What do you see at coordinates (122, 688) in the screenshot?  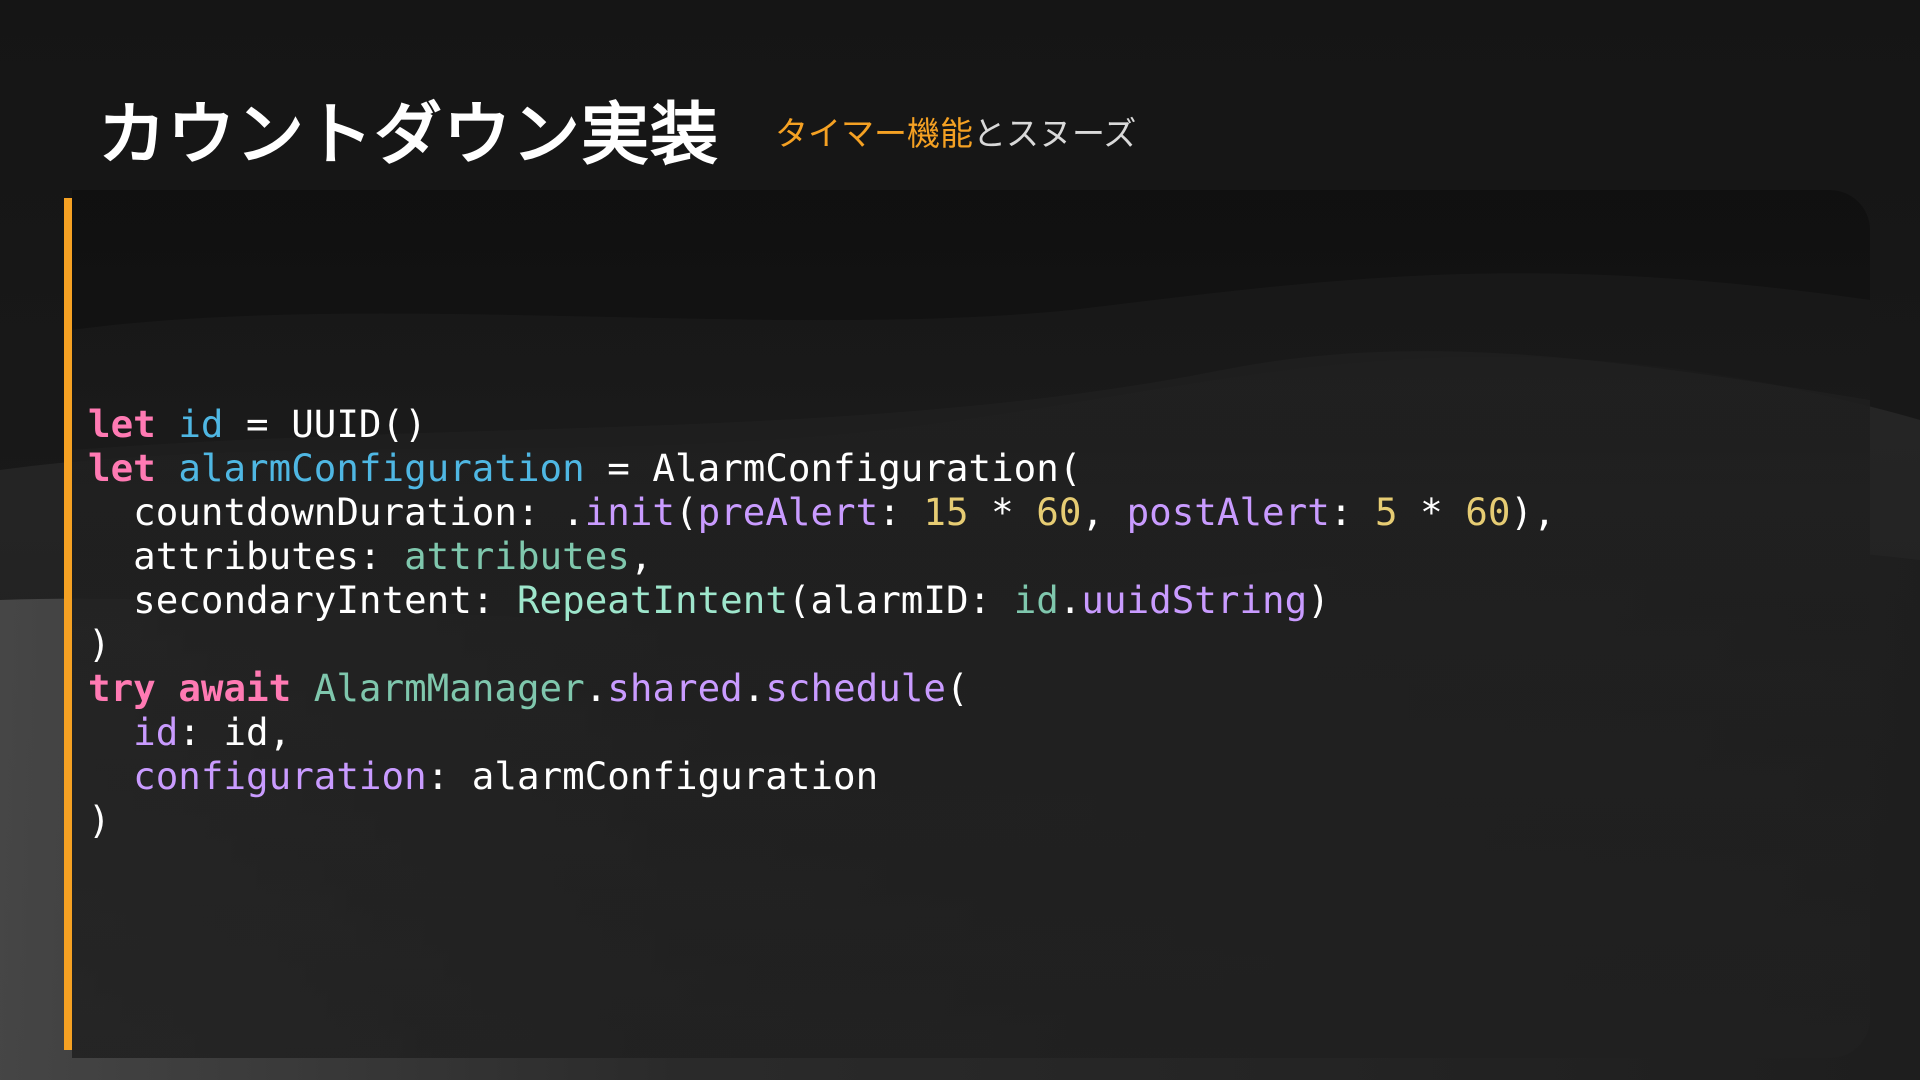 I see `code-token: try` at bounding box center [122, 688].